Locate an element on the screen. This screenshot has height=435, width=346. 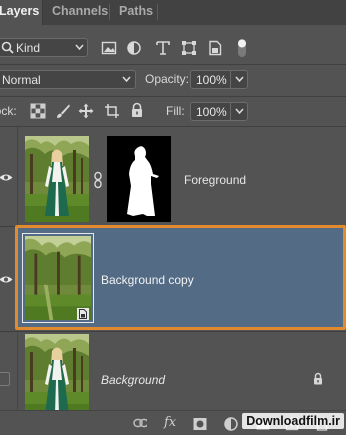
panel-tab-bar: Layers Channels Paths is located at coordinates (173, 12).